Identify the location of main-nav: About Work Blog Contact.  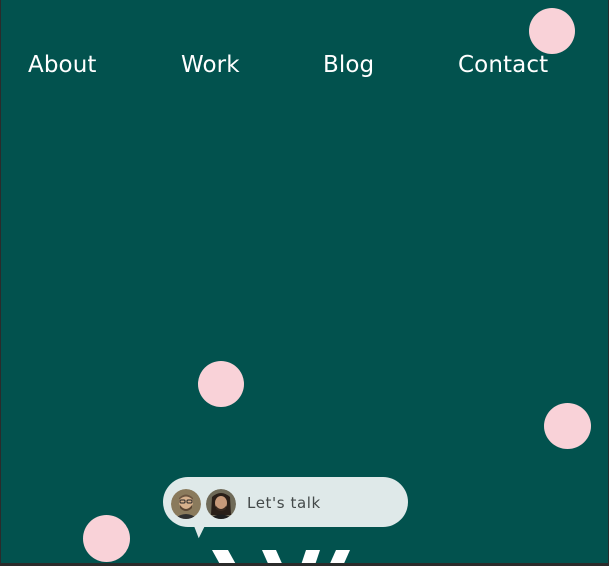
(304, 65).